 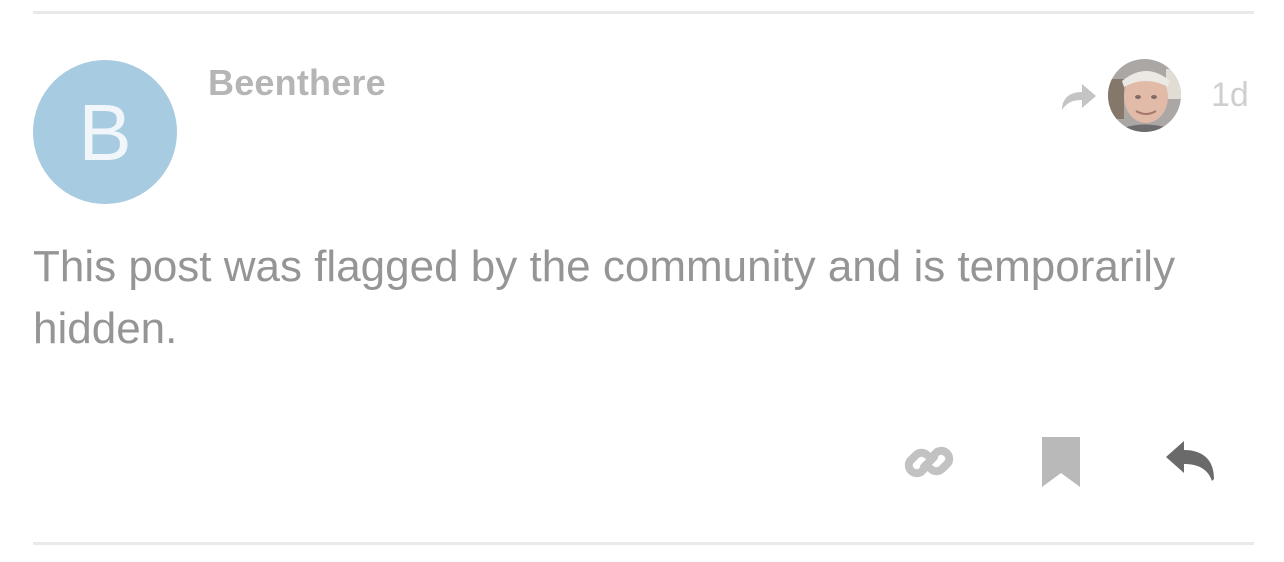 I want to click on reply-button, so click(x=1190, y=462).